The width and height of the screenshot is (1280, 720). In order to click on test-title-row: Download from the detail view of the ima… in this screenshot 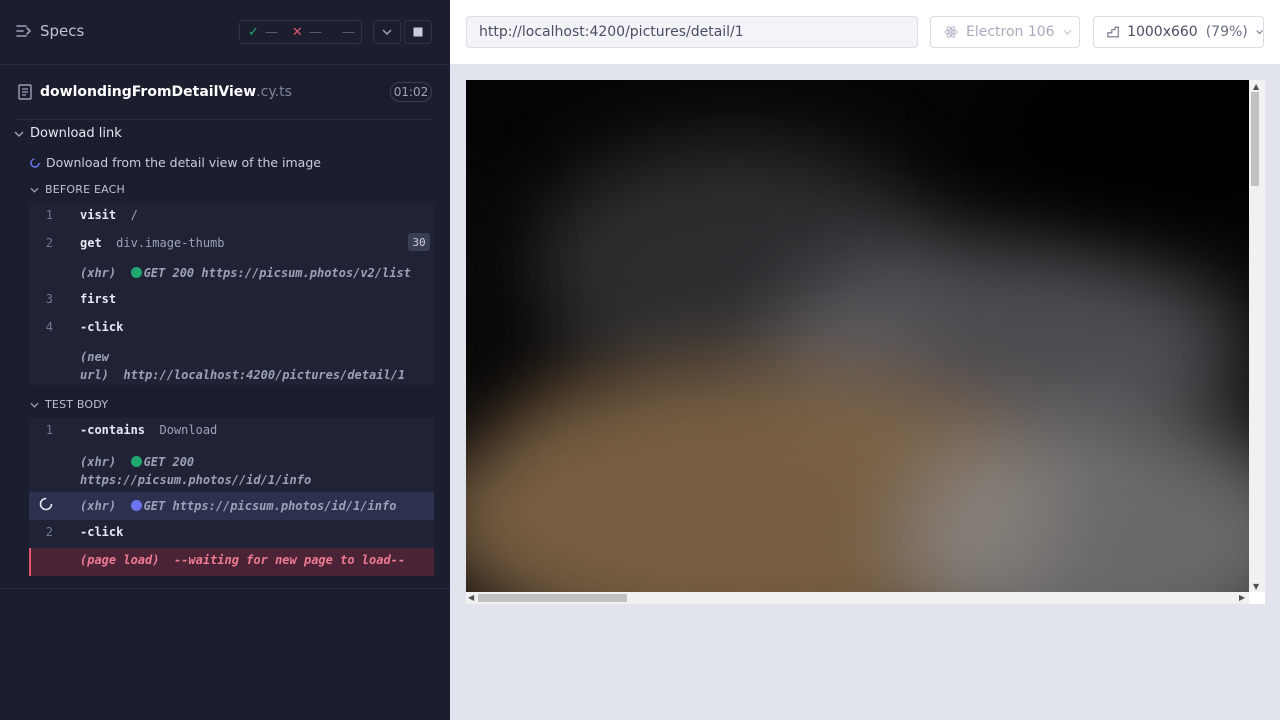, I will do `click(175, 162)`.